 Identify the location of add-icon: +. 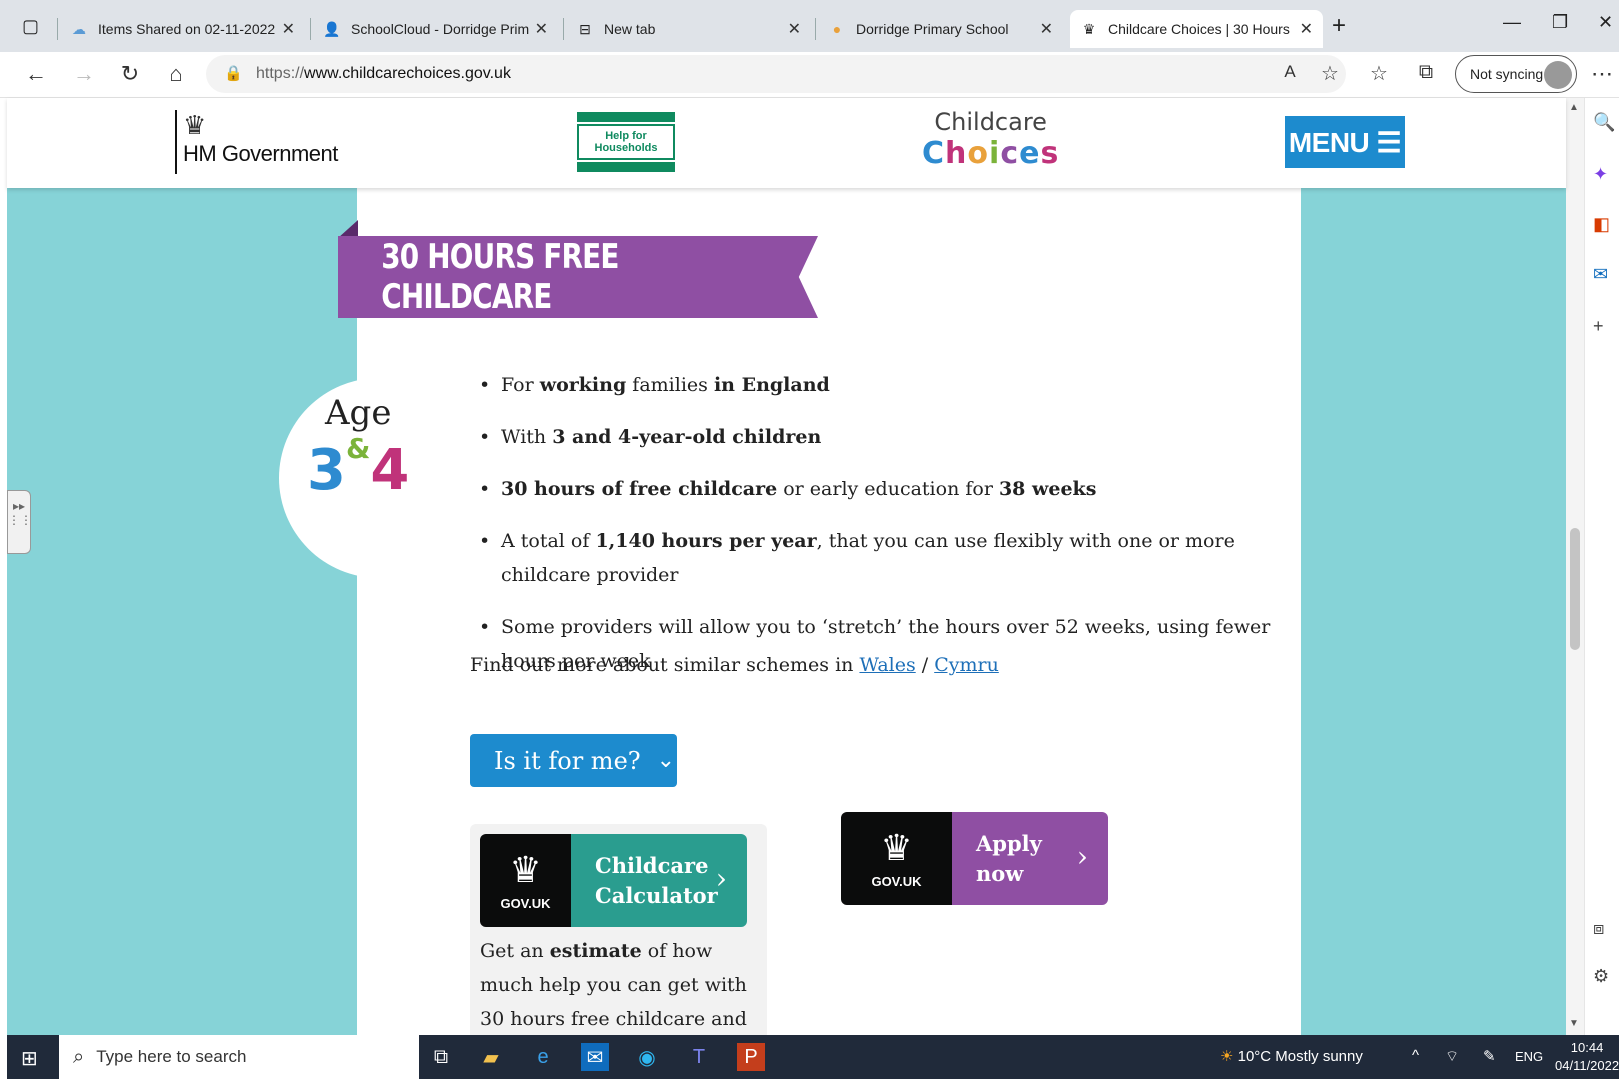
(1598, 326).